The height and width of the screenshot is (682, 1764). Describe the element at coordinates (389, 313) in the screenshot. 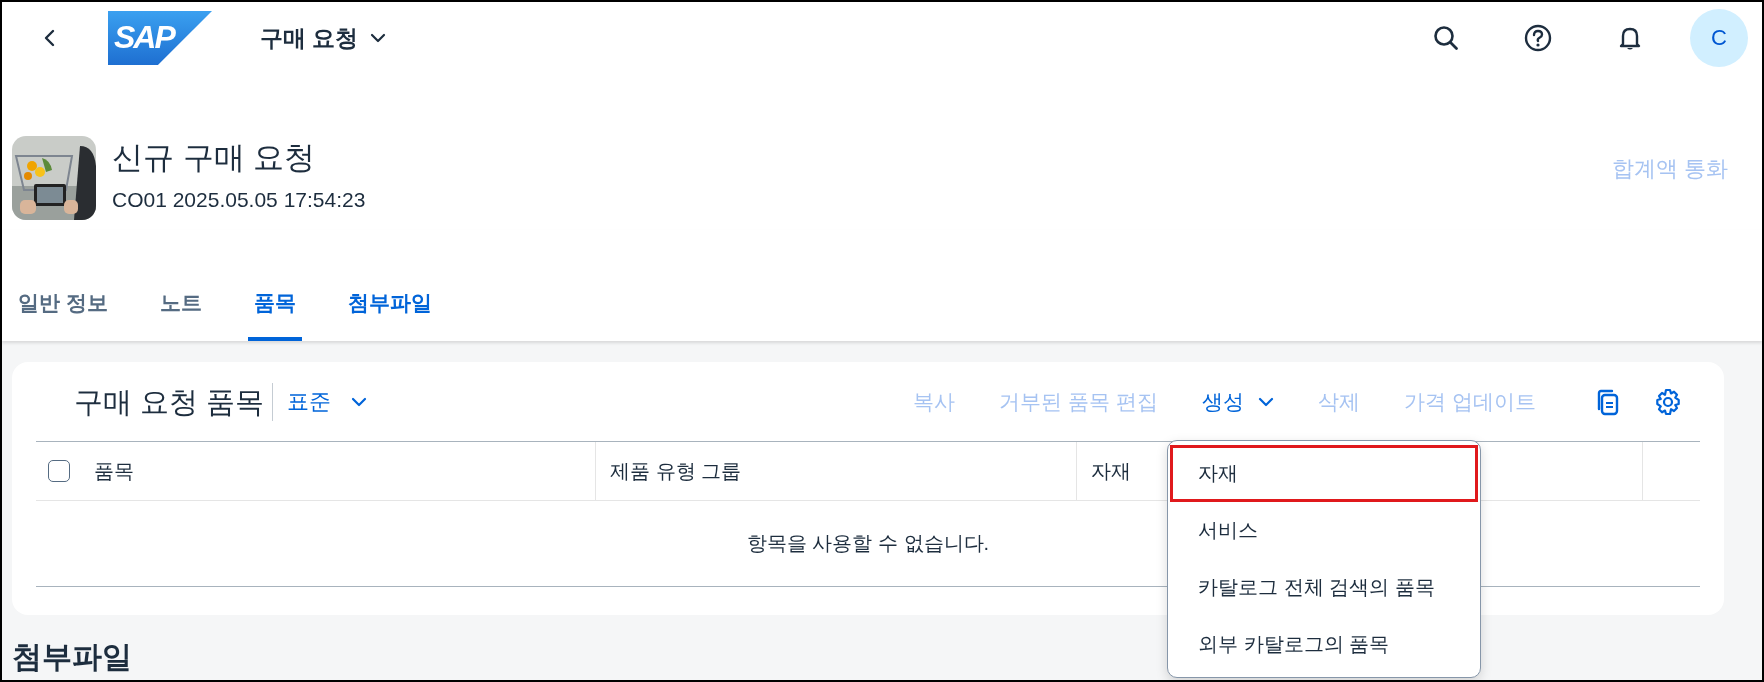

I see `tab: 첨부파일` at that location.